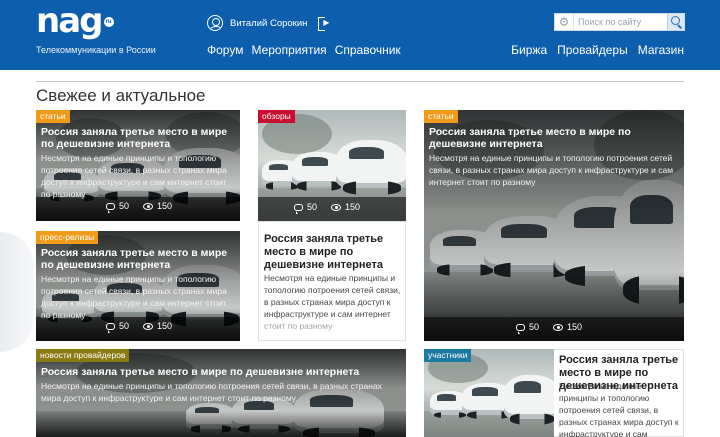 Image resolution: width=720 pixels, height=437 pixels. Describe the element at coordinates (75, 21) in the screenshot. I see `site-logo: nag ru` at that location.